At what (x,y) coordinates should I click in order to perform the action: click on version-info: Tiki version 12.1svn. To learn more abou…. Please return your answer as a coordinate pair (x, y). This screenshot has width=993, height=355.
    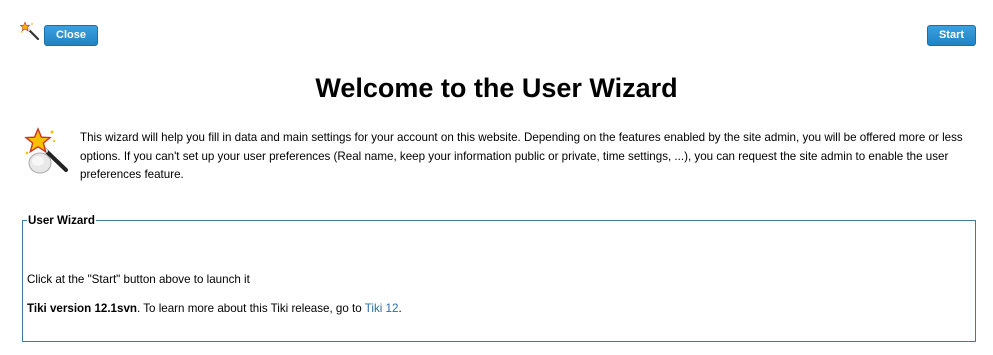
    Looking at the image, I should click on (214, 309).